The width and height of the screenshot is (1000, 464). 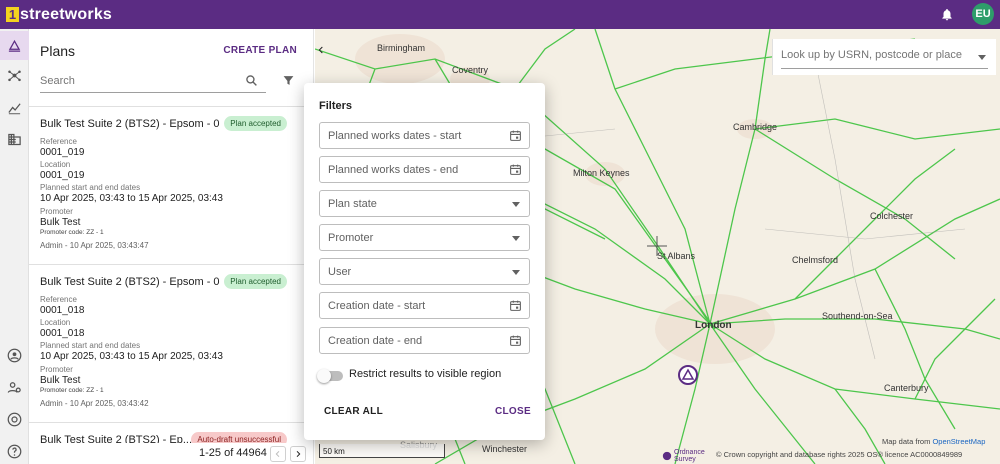 I want to click on reference-value: 0001_019, so click(x=62, y=152).